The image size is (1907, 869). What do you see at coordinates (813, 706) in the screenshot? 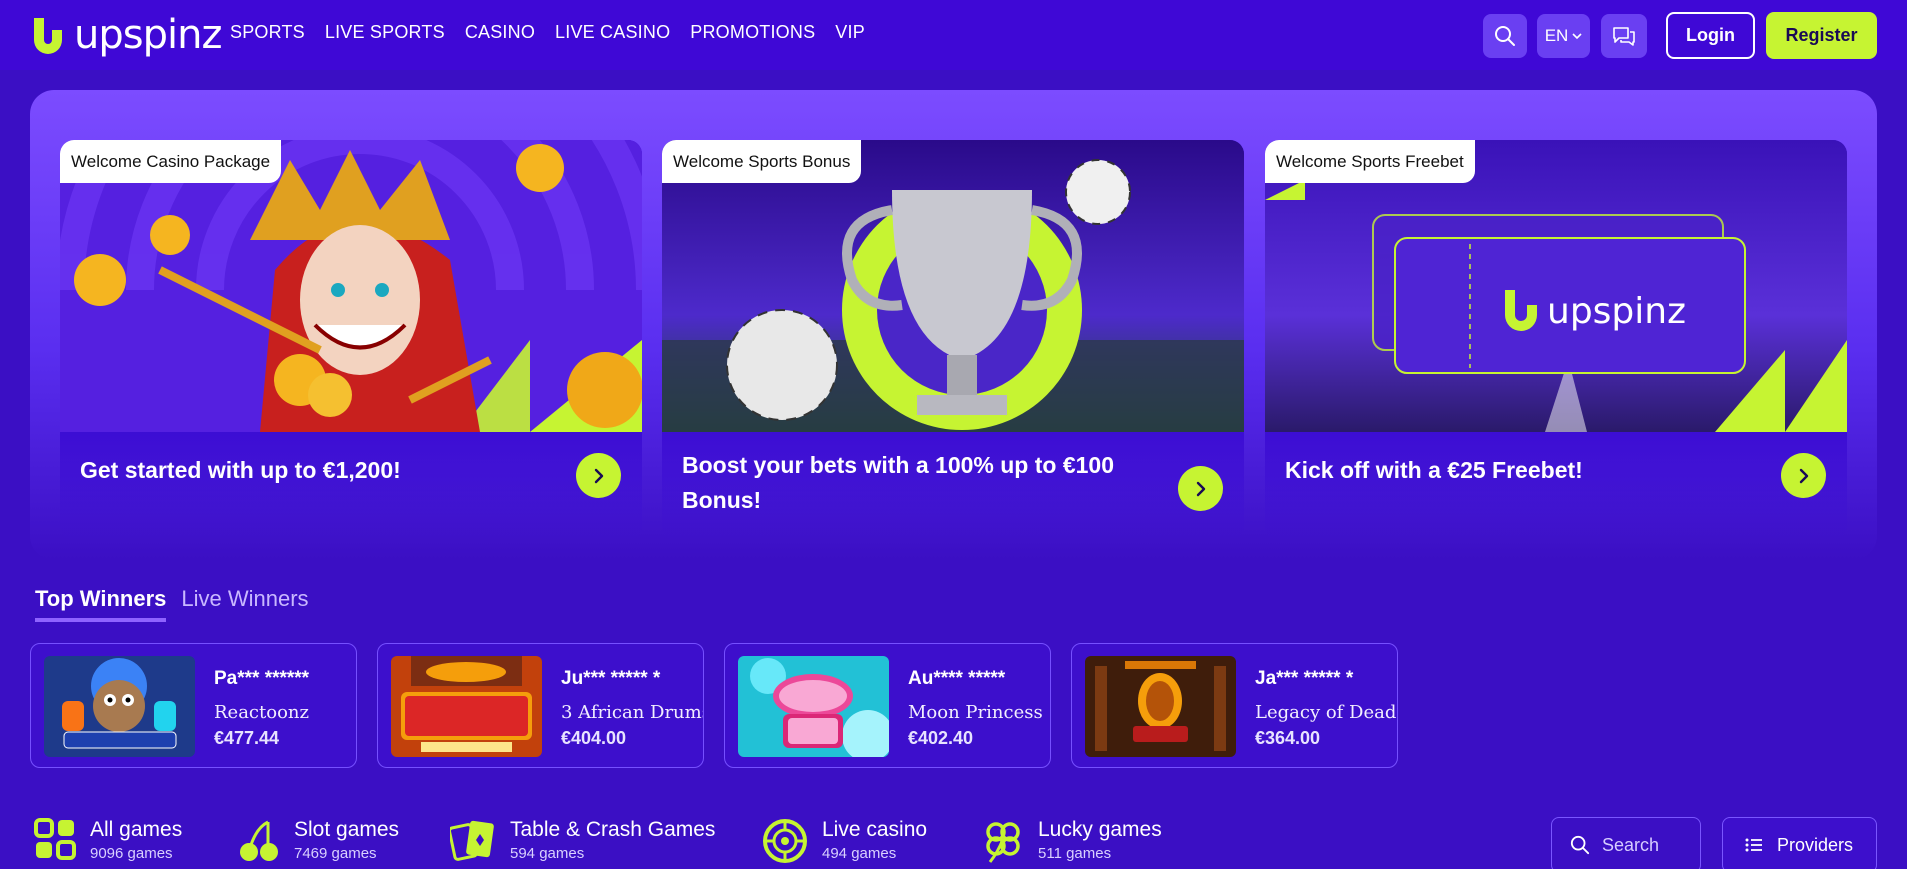
I see `game-thumbnail-moon-princess` at bounding box center [813, 706].